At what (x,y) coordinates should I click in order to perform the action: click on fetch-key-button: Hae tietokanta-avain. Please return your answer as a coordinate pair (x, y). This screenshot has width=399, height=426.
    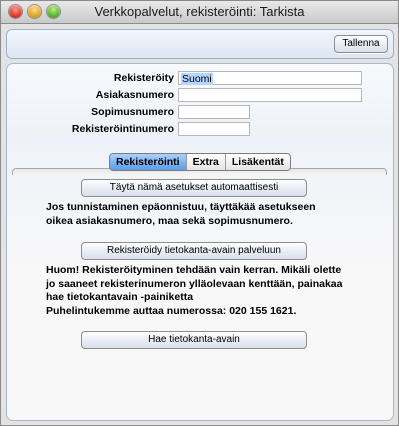
    Looking at the image, I should click on (194, 340).